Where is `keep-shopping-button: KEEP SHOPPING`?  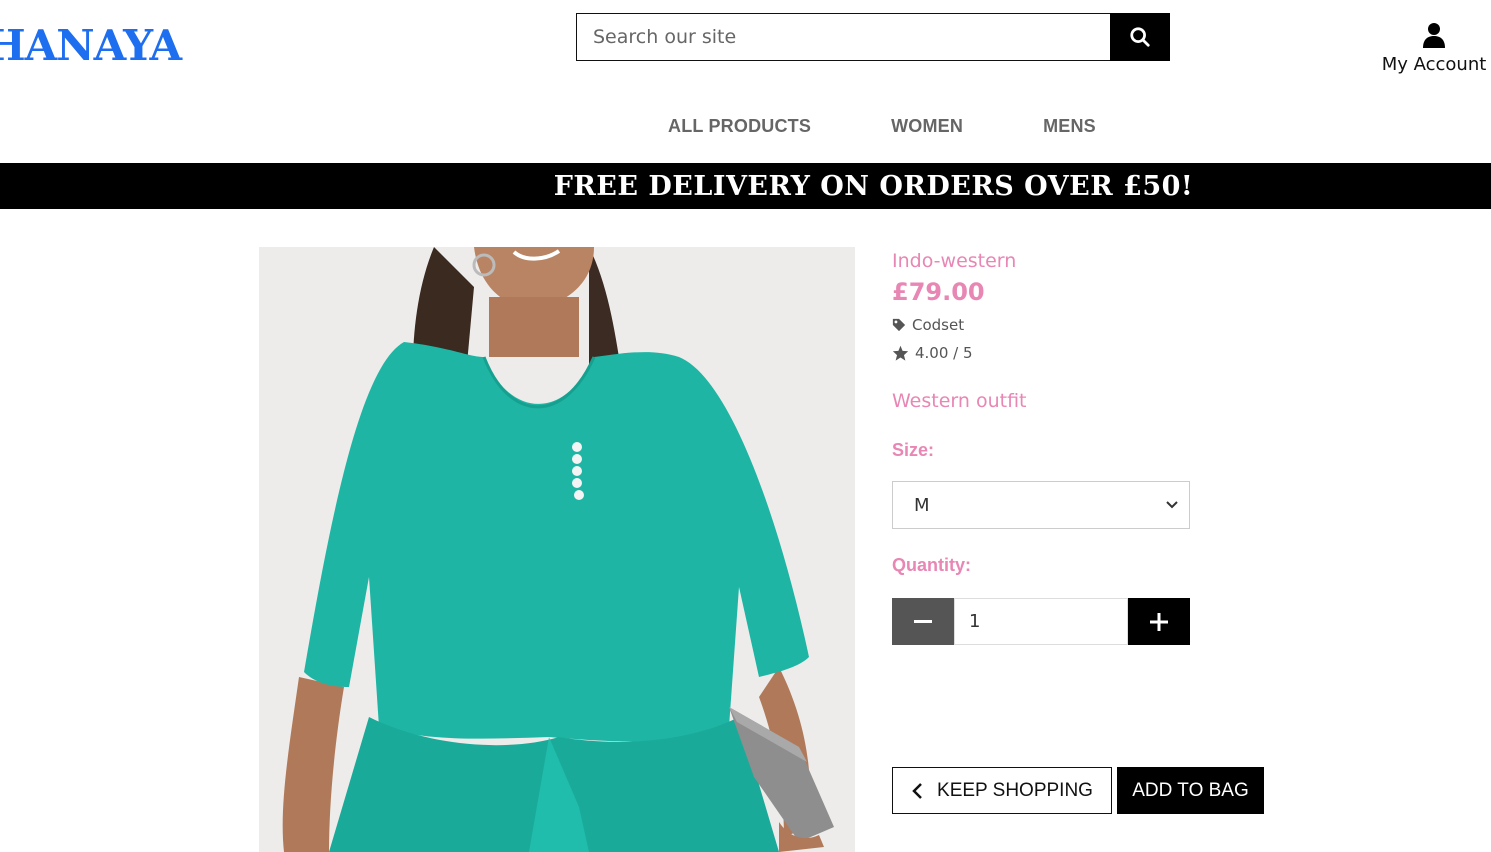
keep-shopping-button: KEEP SHOPPING is located at coordinates (1002, 790).